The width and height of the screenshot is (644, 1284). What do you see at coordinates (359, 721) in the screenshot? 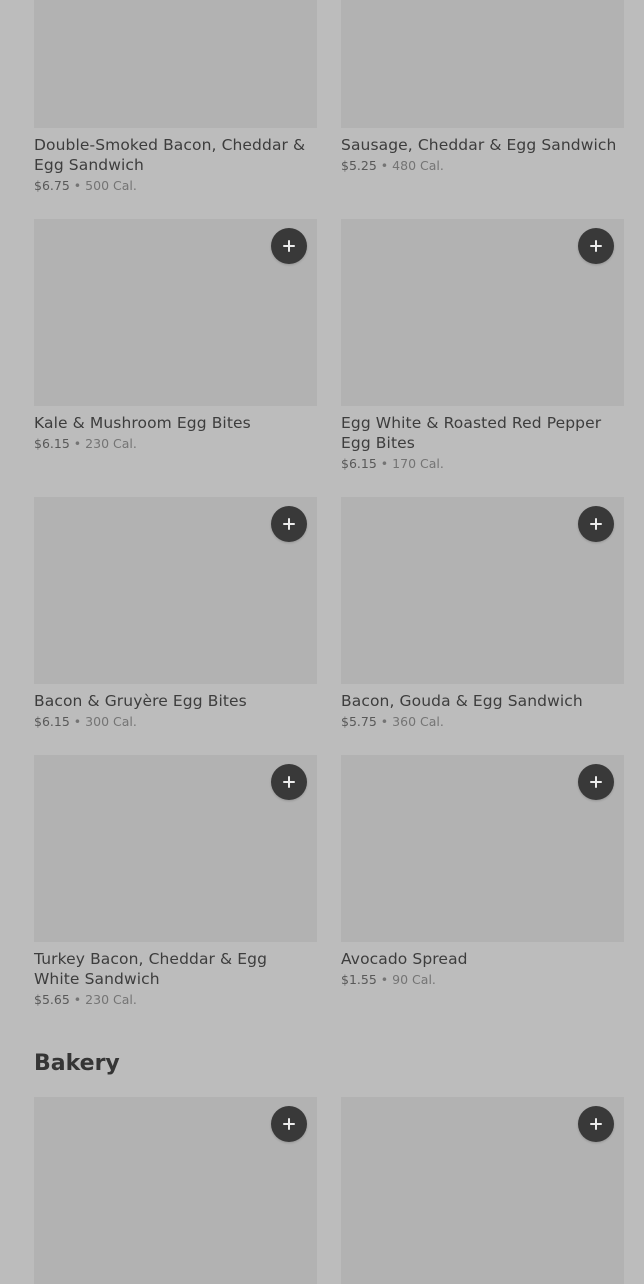
I see `menu-item-price: $5.75` at bounding box center [359, 721].